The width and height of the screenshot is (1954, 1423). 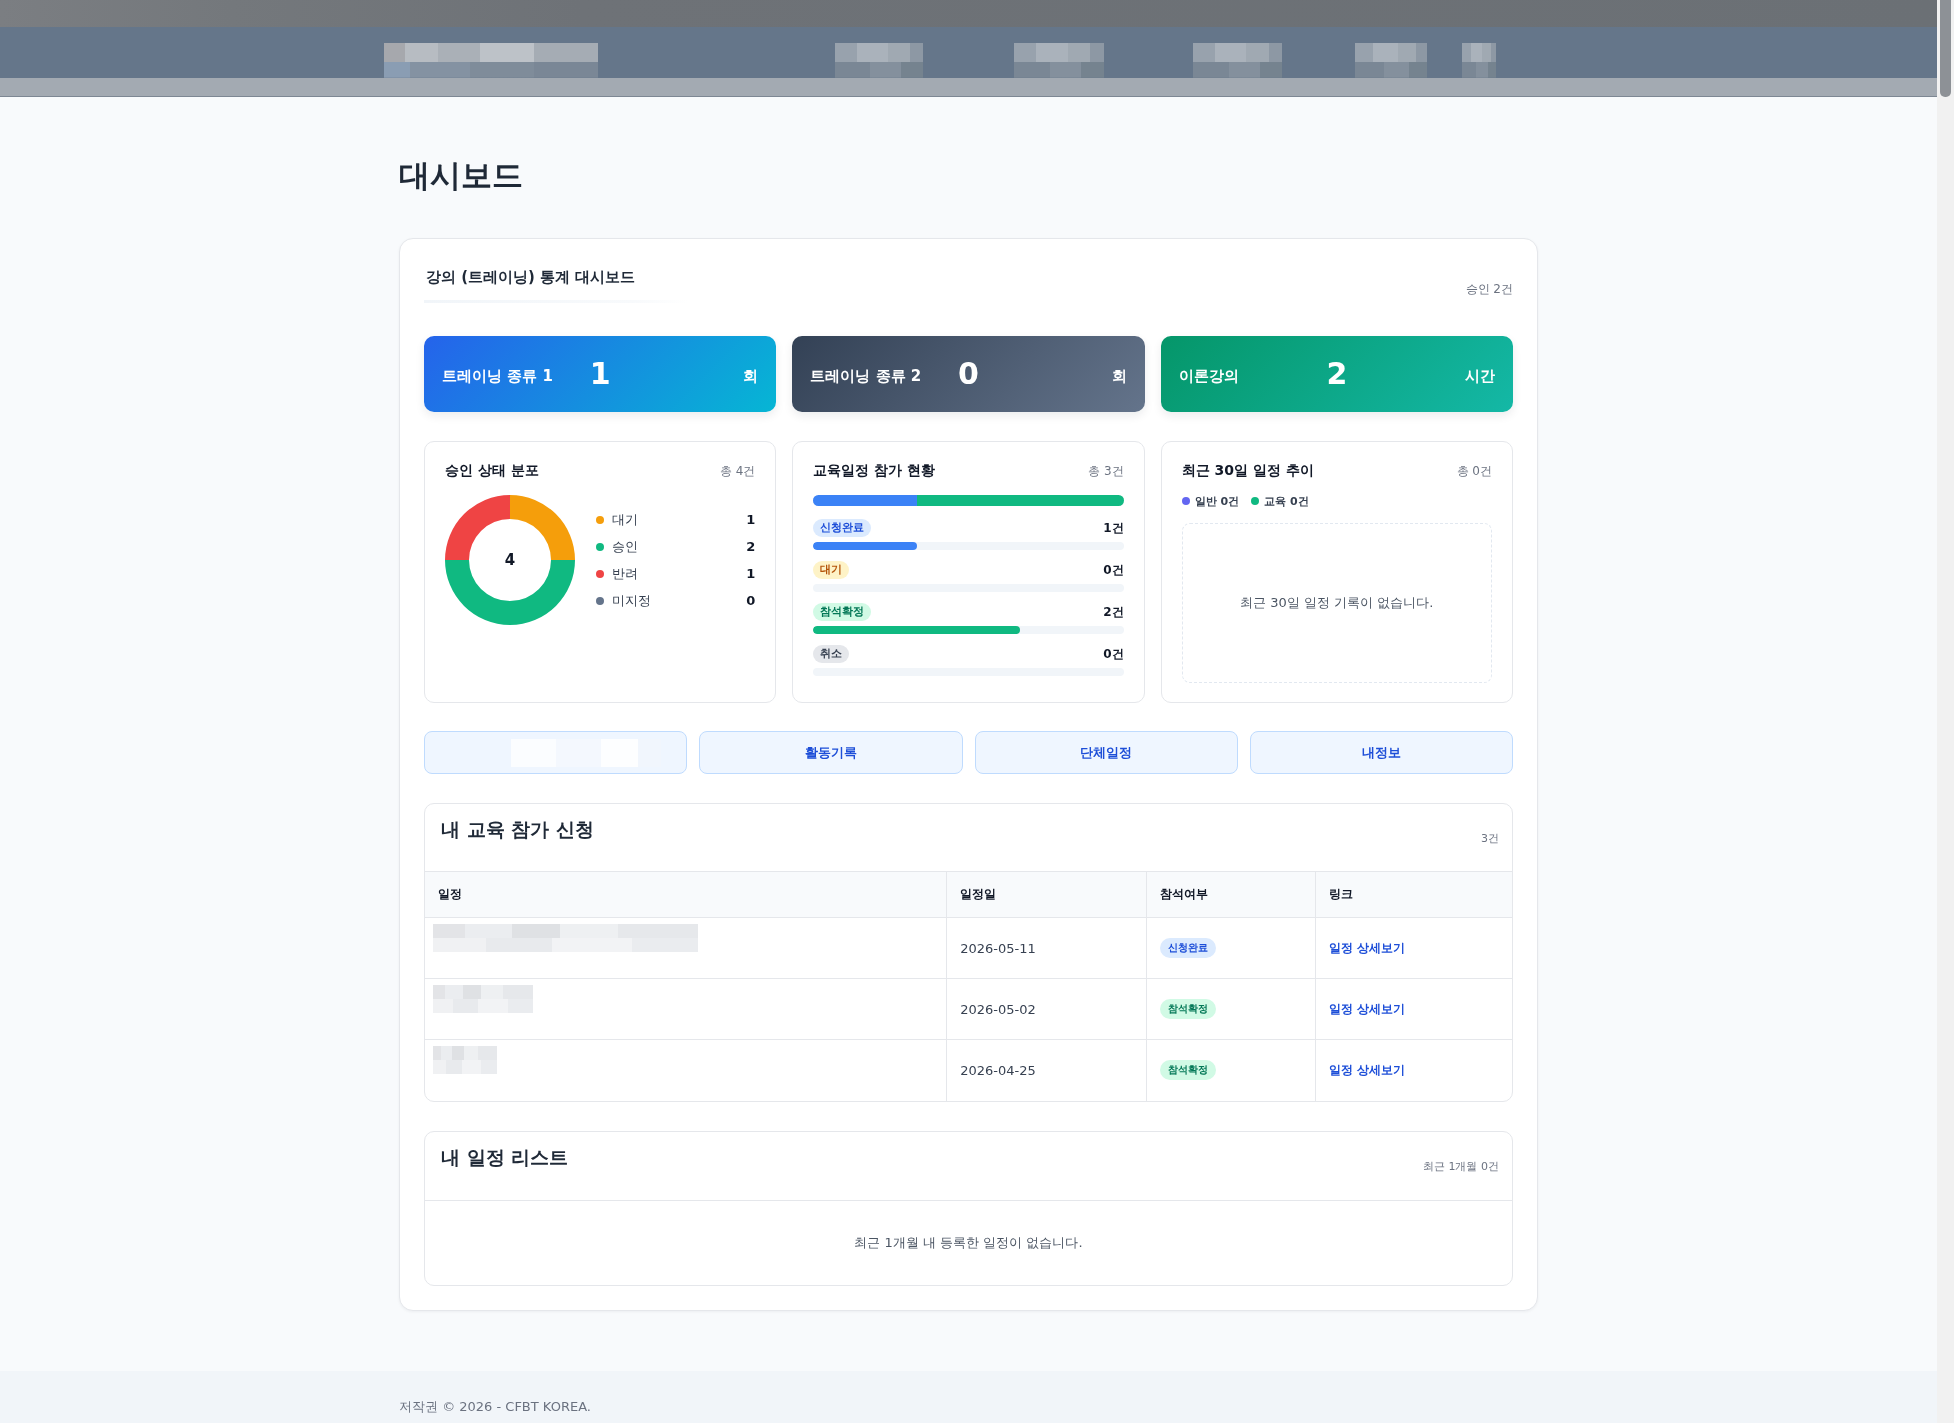 What do you see at coordinates (968, 1242) in the screenshot?
I see `empty-message: 최근 1개월 내 등록한 일정이 없습니다.` at bounding box center [968, 1242].